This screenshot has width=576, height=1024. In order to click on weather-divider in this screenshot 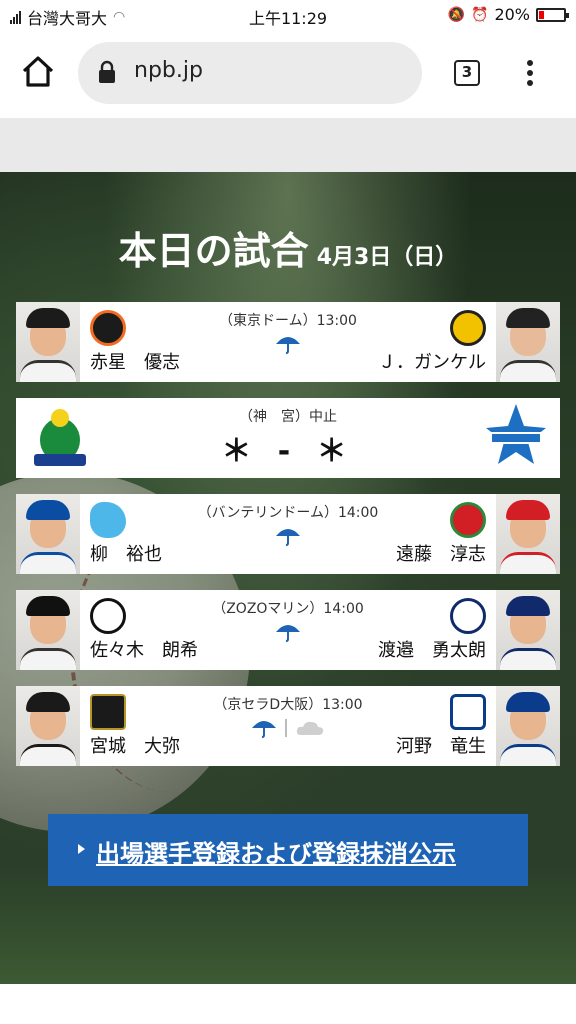, I will do `click(286, 728)`.